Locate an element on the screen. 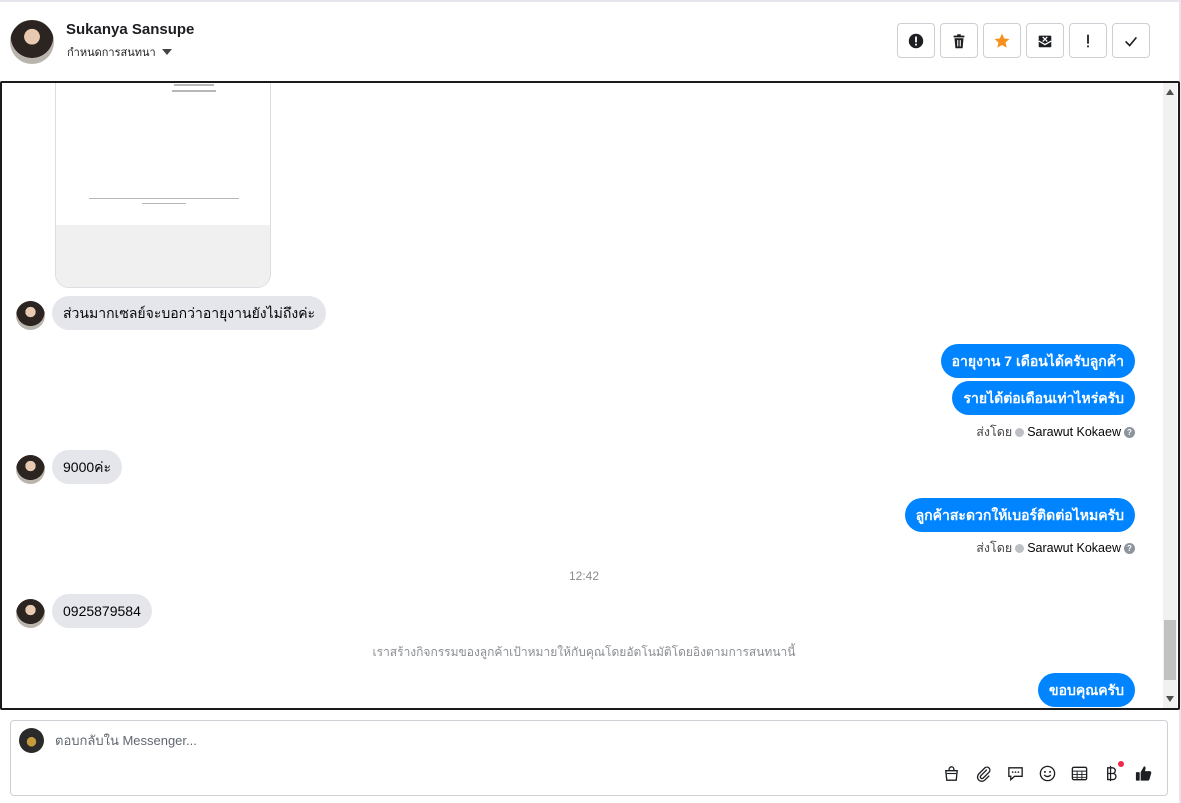  attach-button is located at coordinates (983, 773).